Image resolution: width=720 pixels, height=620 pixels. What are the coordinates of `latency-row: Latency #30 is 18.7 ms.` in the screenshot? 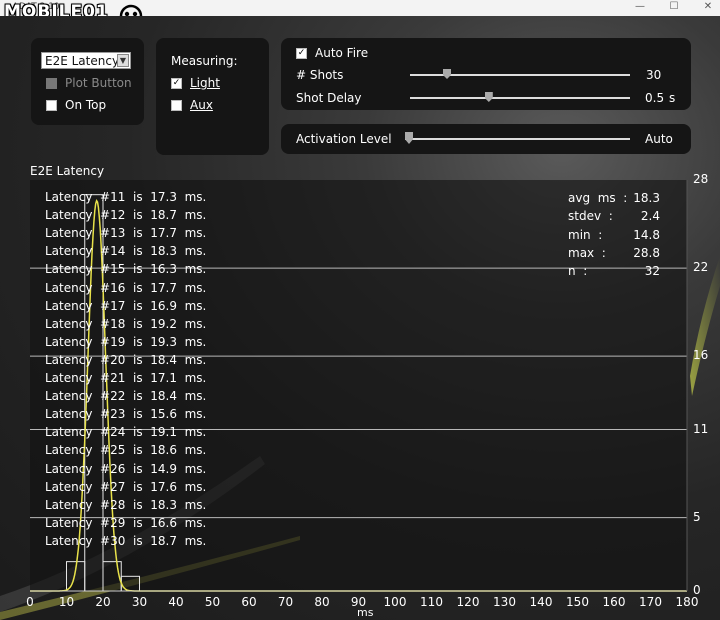 It's located at (126, 540).